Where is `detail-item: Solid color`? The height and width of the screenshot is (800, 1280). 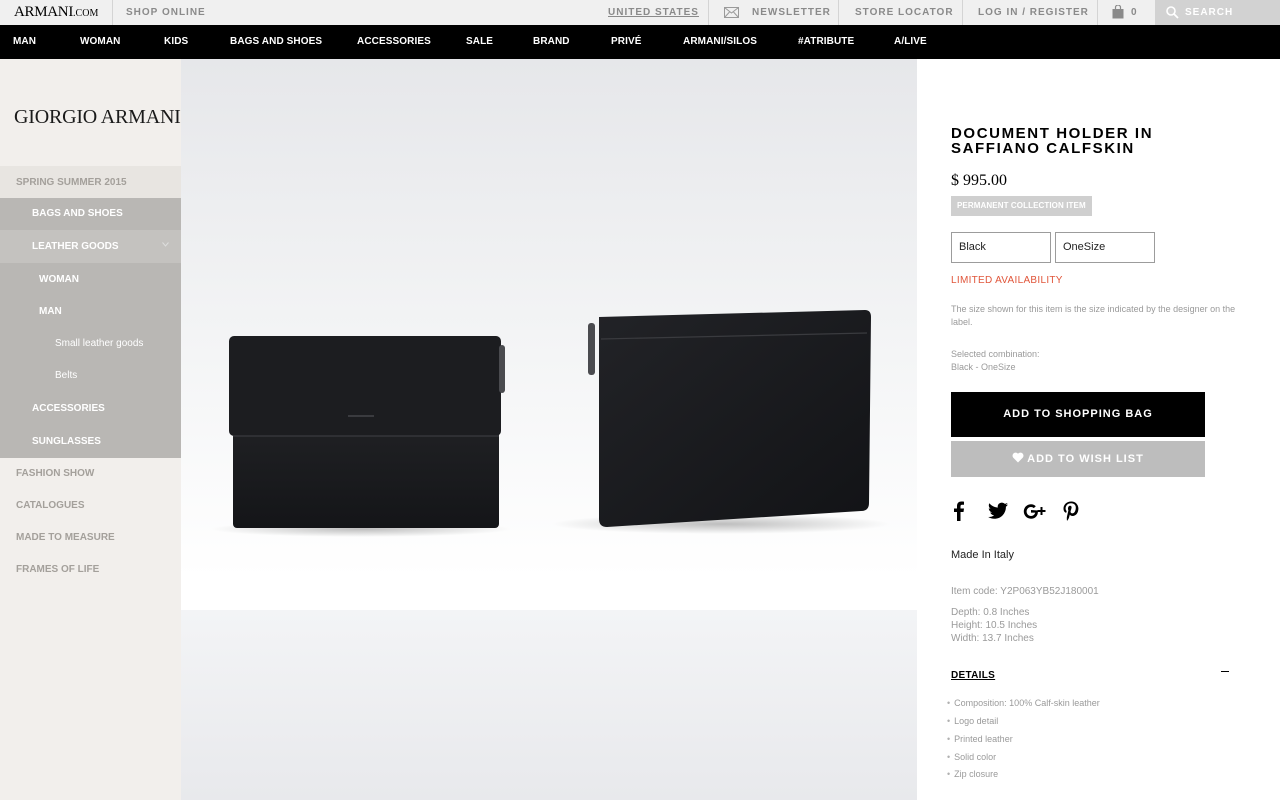 detail-item: Solid color is located at coordinates (971, 757).